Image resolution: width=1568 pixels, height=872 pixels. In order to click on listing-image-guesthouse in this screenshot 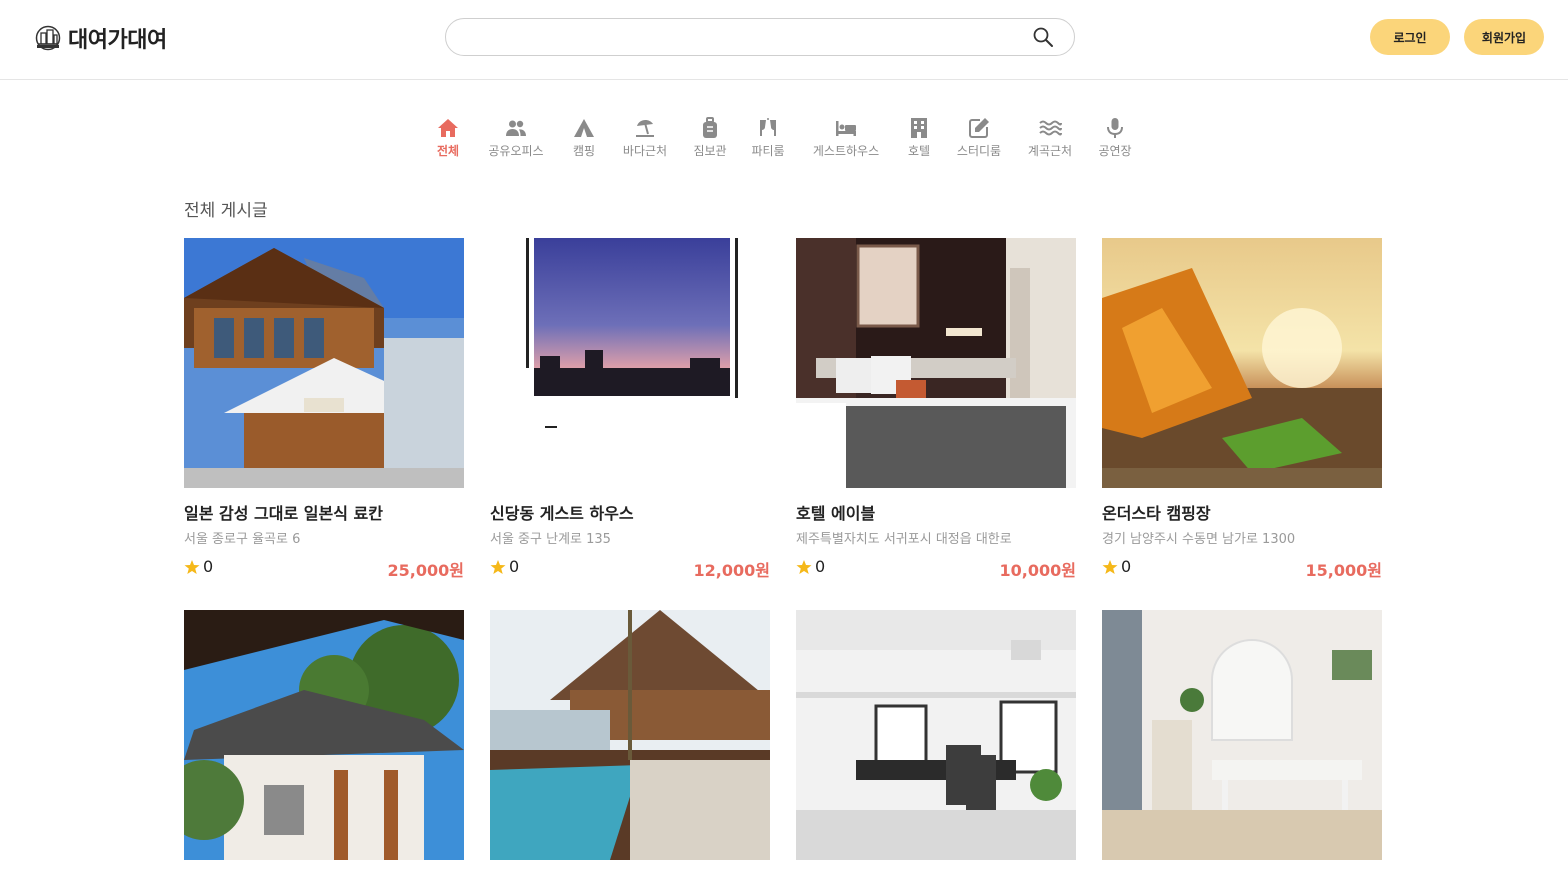, I will do `click(630, 363)`.